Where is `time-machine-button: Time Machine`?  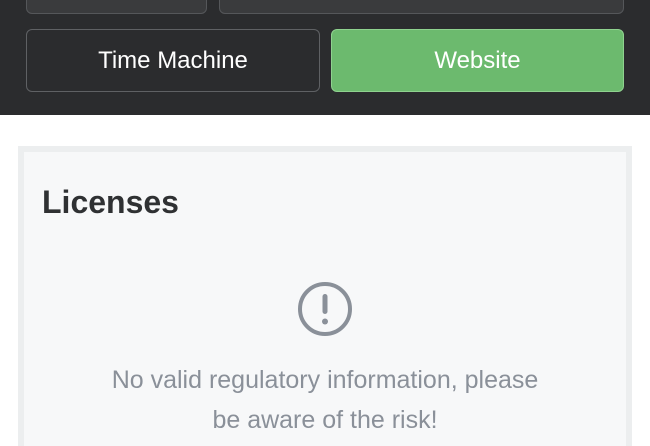
time-machine-button: Time Machine is located at coordinates (173, 60).